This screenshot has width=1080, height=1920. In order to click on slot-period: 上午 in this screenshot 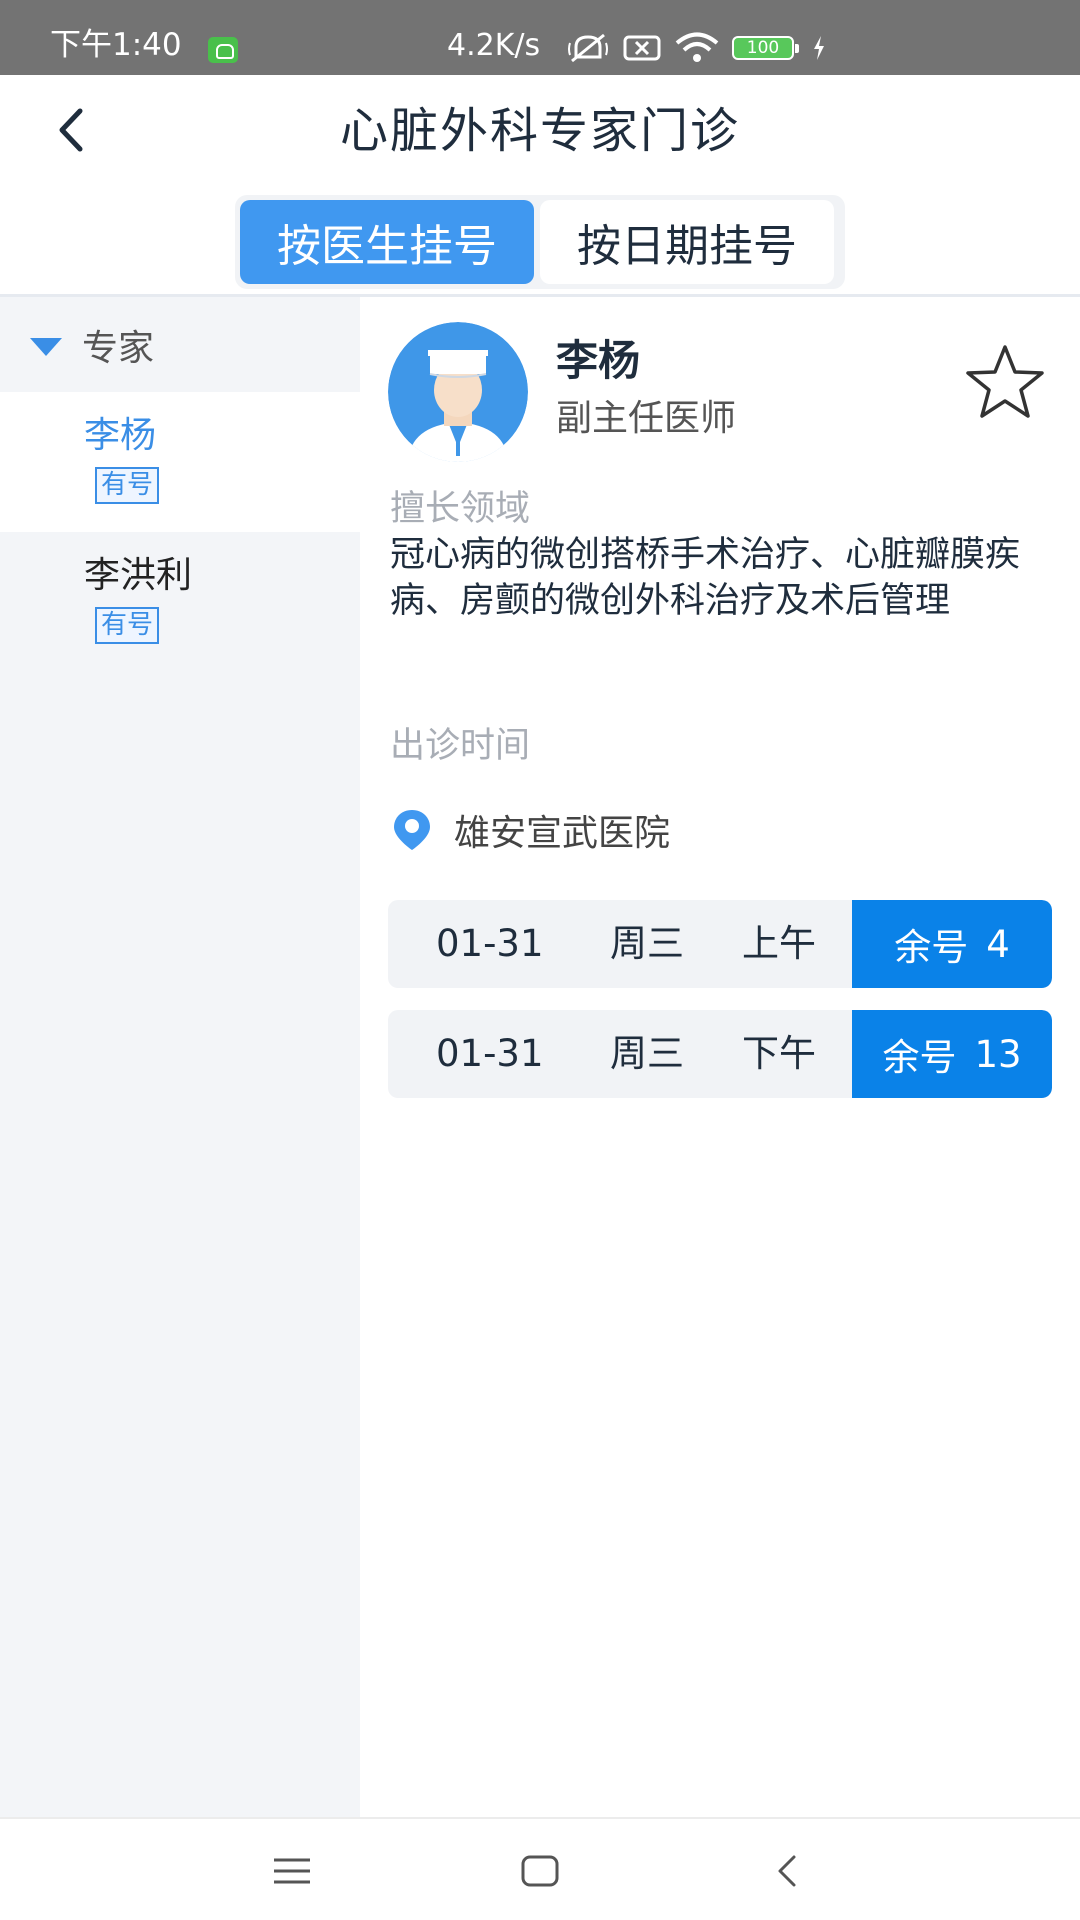, I will do `click(779, 943)`.